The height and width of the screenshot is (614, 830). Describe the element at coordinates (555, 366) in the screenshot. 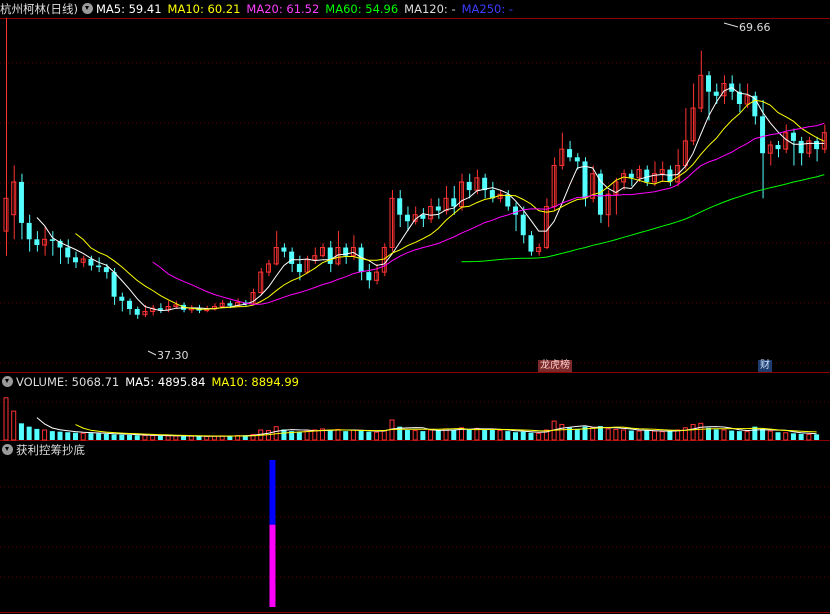

I see `lhb-badge: 龙虎榜` at that location.